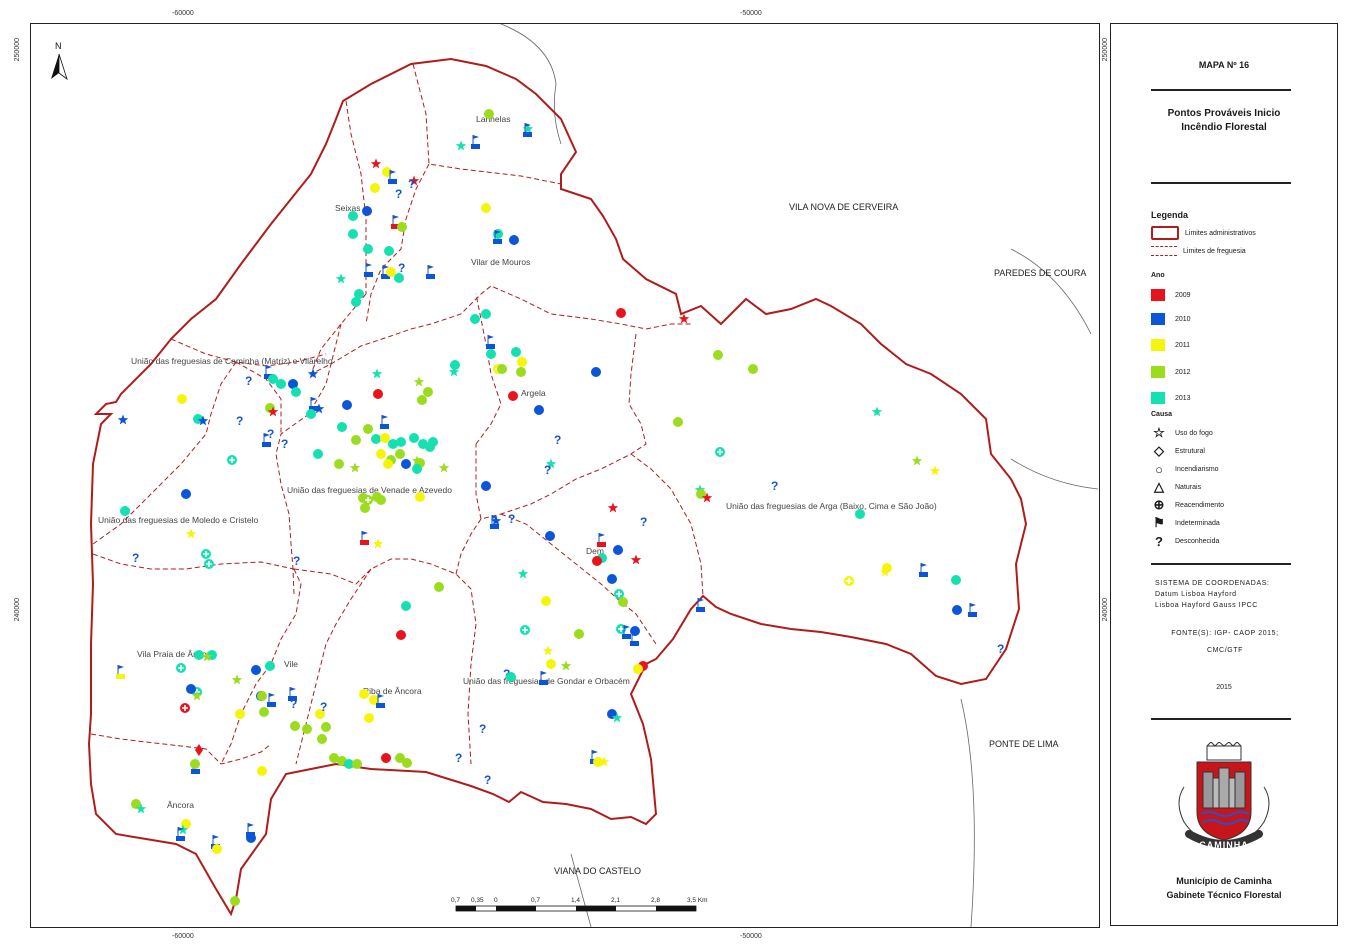 The width and height of the screenshot is (1345, 951). What do you see at coordinates (199, 750) in the screenshot?
I see `diamond-marker` at bounding box center [199, 750].